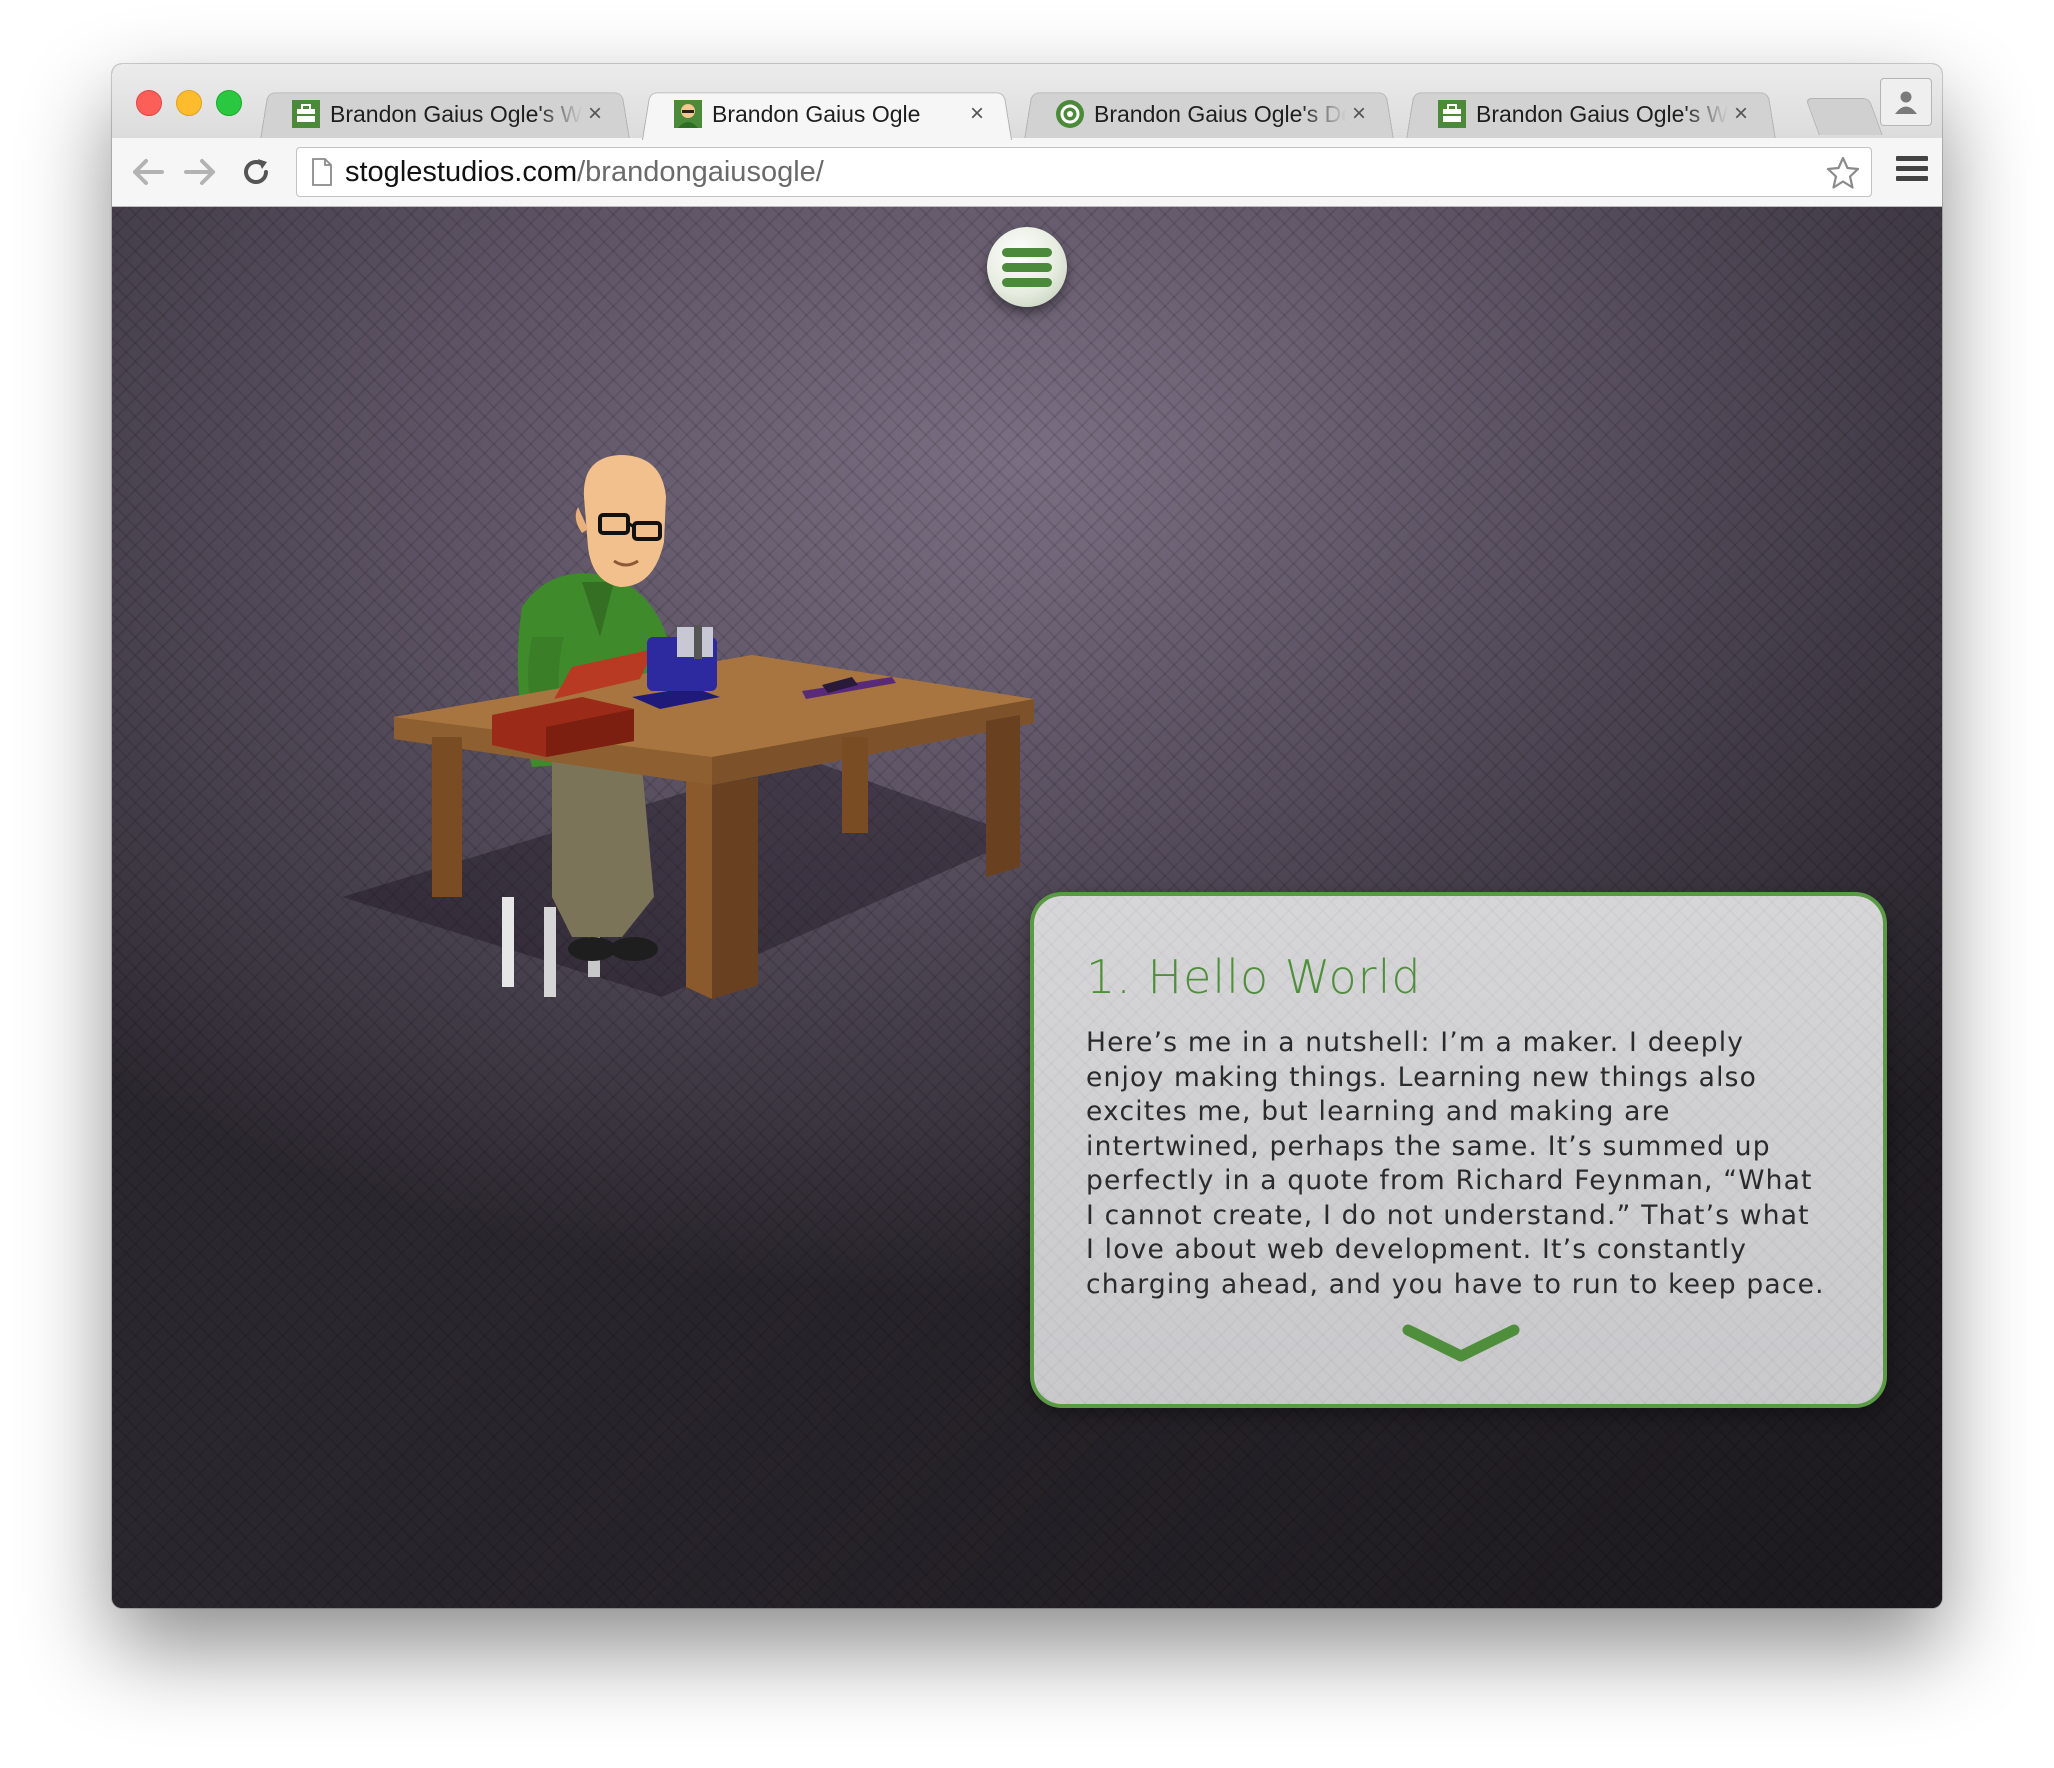 This screenshot has width=2054, height=1768. I want to click on pants, so click(603, 847).